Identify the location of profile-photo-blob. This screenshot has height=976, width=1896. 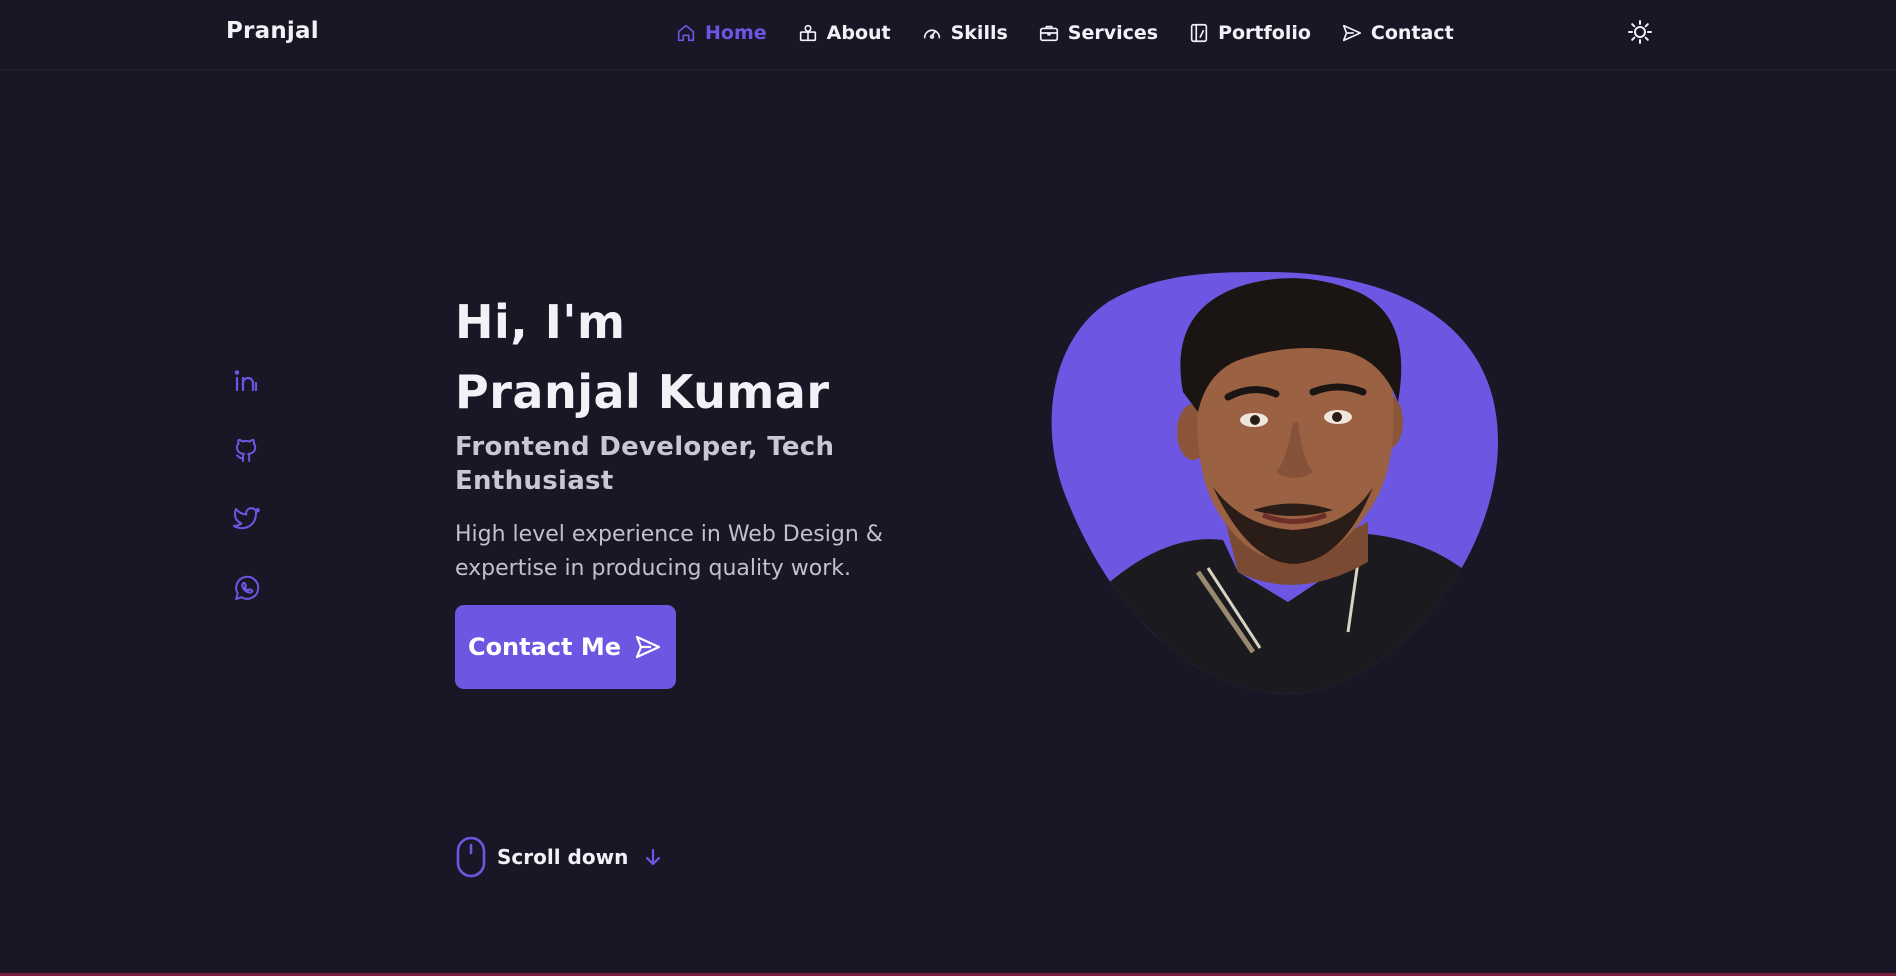
(1274, 483).